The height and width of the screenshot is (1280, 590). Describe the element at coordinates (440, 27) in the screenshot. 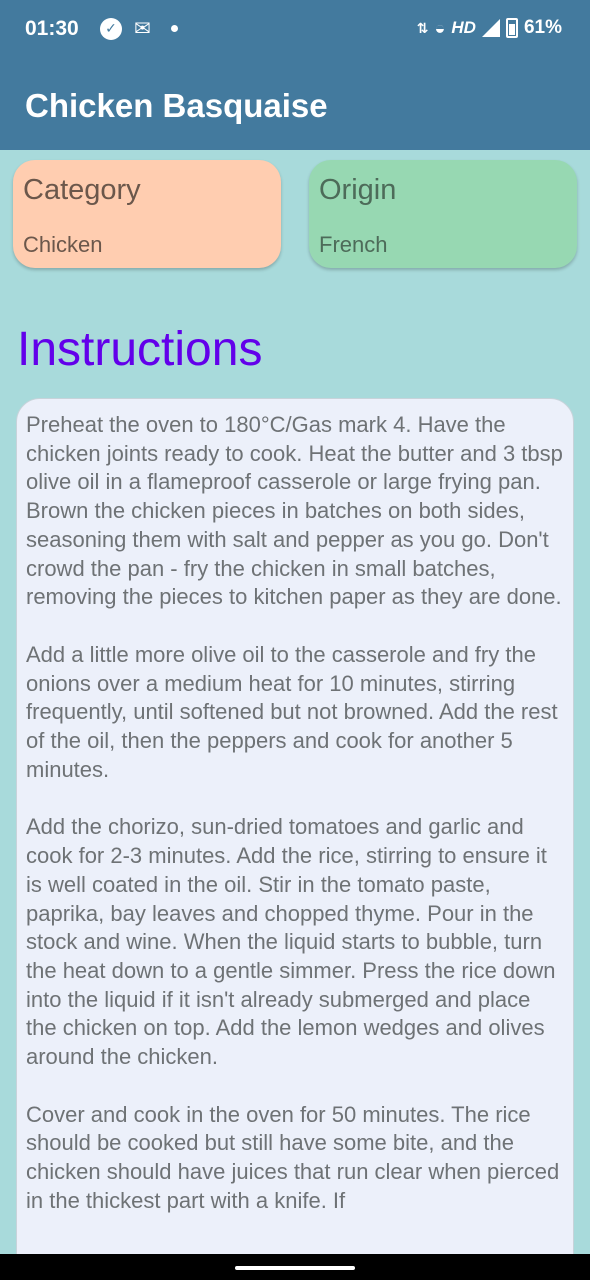

I see `wifi-icon: ◒` at that location.